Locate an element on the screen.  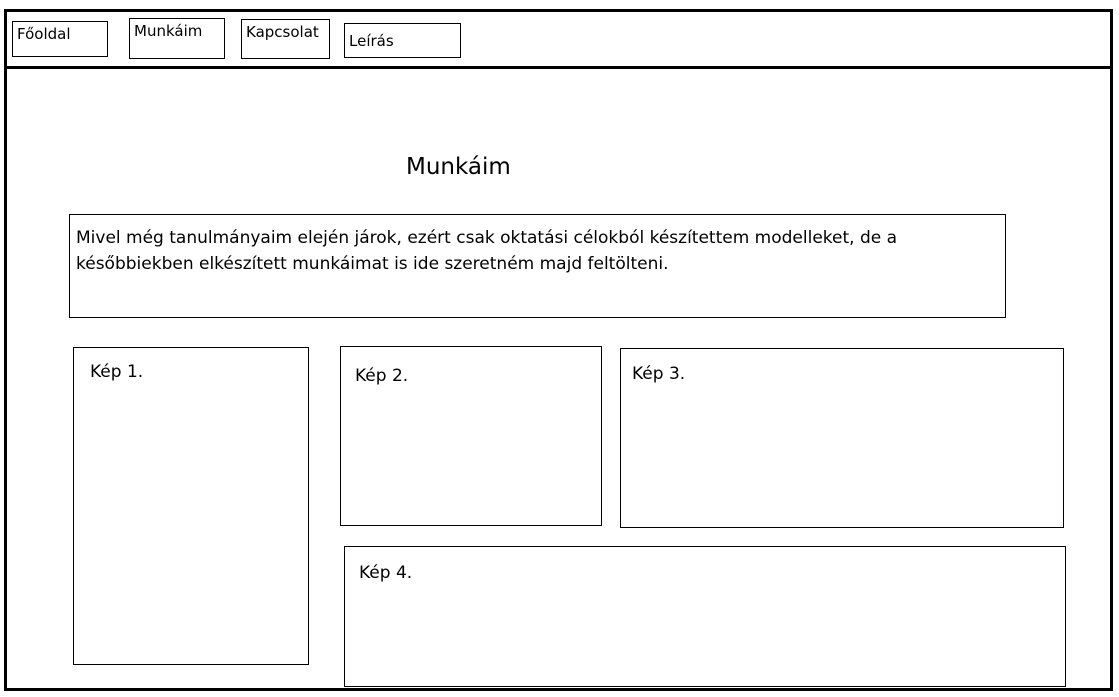
image-label-1: Kép 1. is located at coordinates (117, 372).